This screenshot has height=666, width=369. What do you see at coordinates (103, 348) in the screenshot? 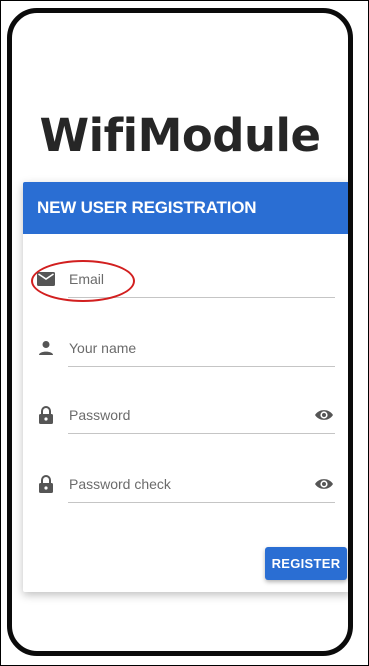
I see `name-placeholder: Your name` at bounding box center [103, 348].